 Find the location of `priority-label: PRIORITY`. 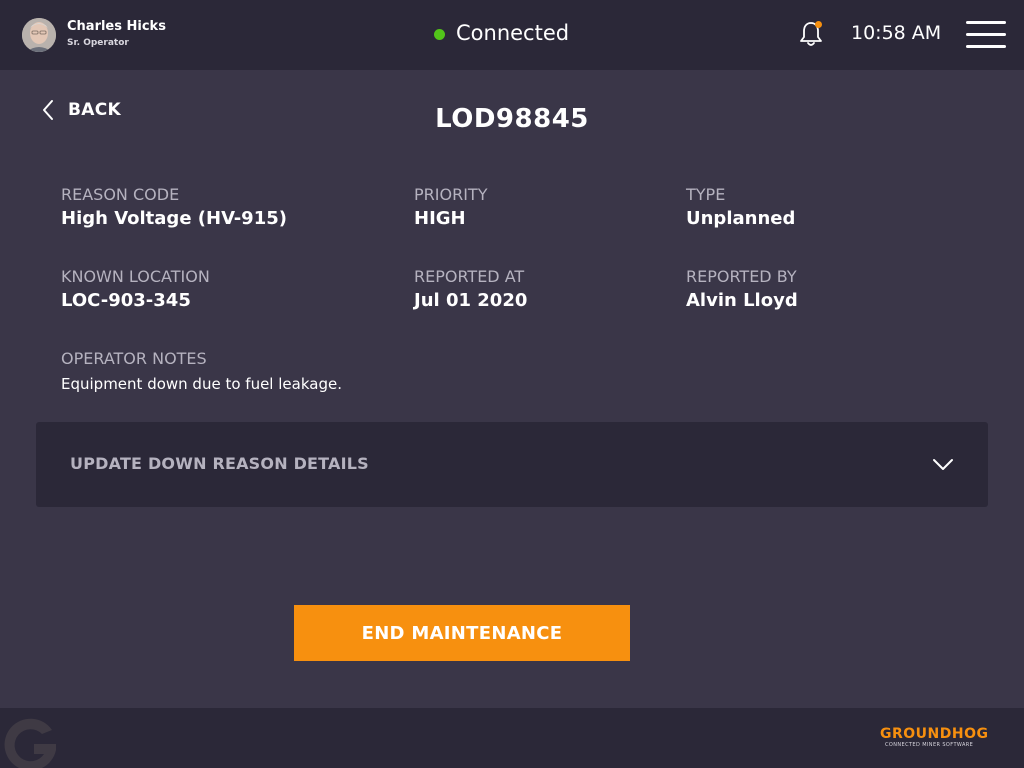

priority-label: PRIORITY is located at coordinates (451, 194).